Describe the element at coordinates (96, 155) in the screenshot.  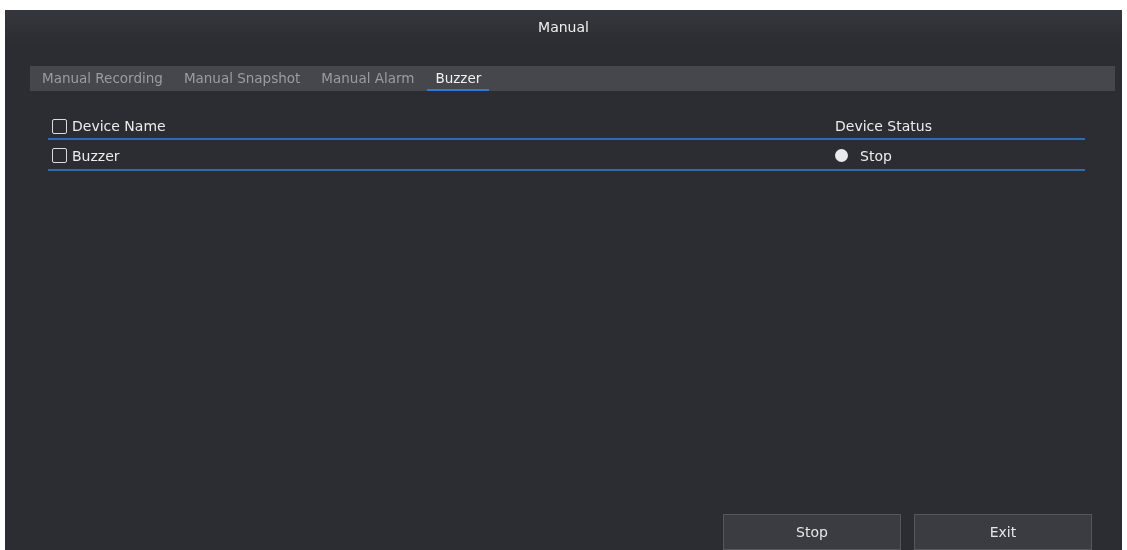
I see `table-cell: Buzzer` at that location.